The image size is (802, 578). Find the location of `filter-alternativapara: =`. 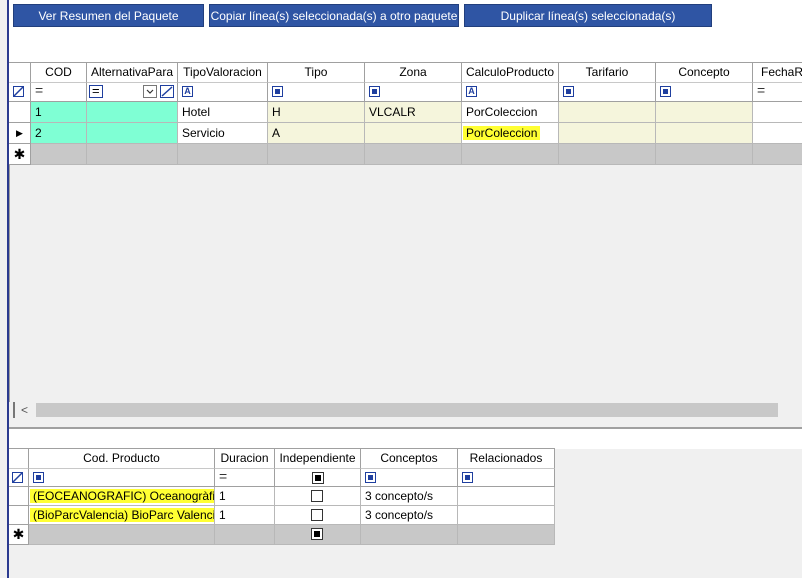

filter-alternativapara: = is located at coordinates (132, 92).